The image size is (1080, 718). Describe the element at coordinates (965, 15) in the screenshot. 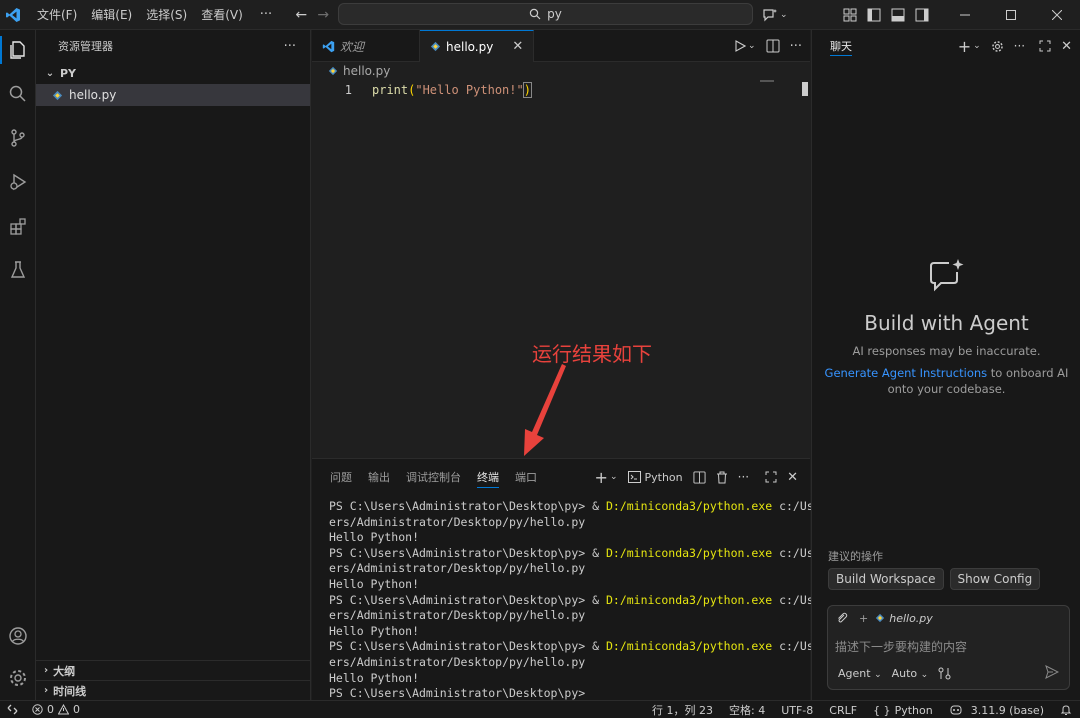

I see `minimize-button` at that location.